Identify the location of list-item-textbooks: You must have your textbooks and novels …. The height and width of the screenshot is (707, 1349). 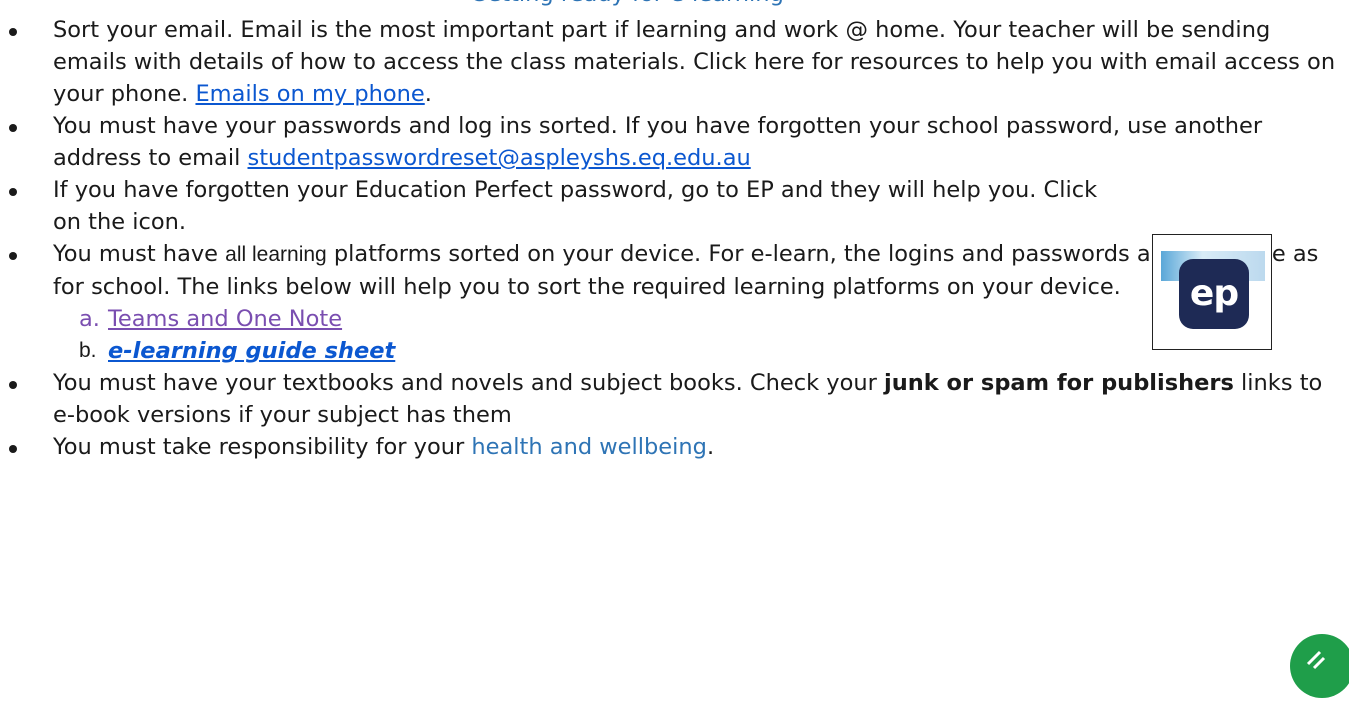
(674, 399).